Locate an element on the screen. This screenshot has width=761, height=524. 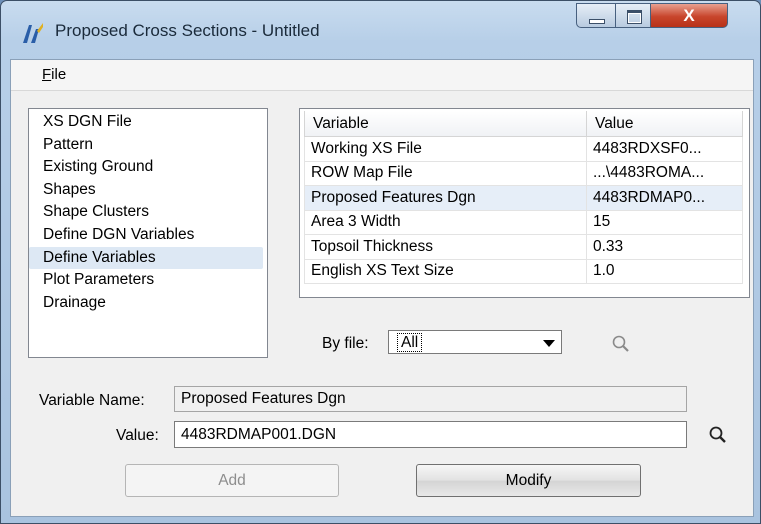
grid-header-row: Variable Value is located at coordinates (523, 124).